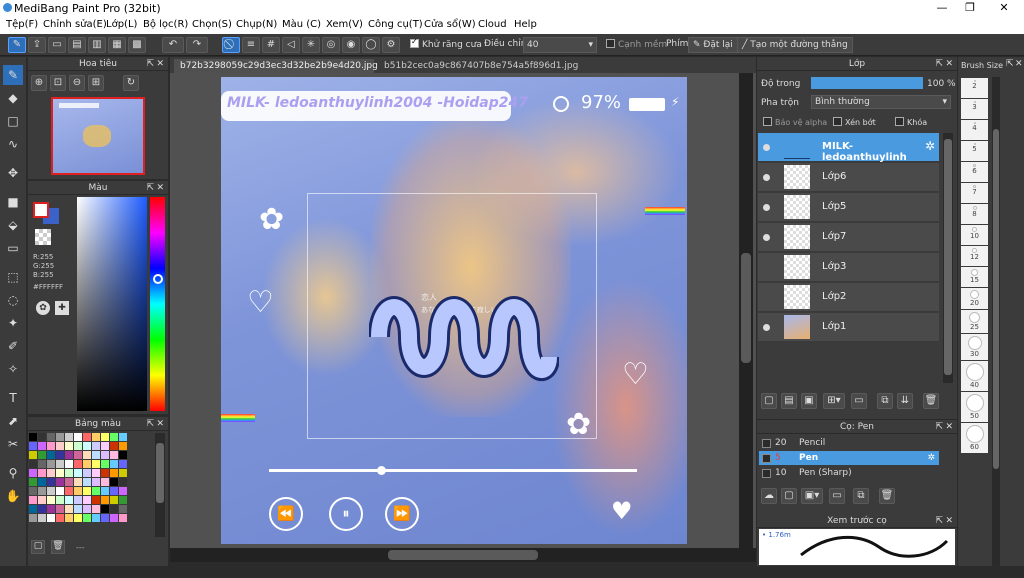 The height and width of the screenshot is (578, 1024). Describe the element at coordinates (463, 555) in the screenshot. I see `canvas-horizontal-scrollbar` at that location.